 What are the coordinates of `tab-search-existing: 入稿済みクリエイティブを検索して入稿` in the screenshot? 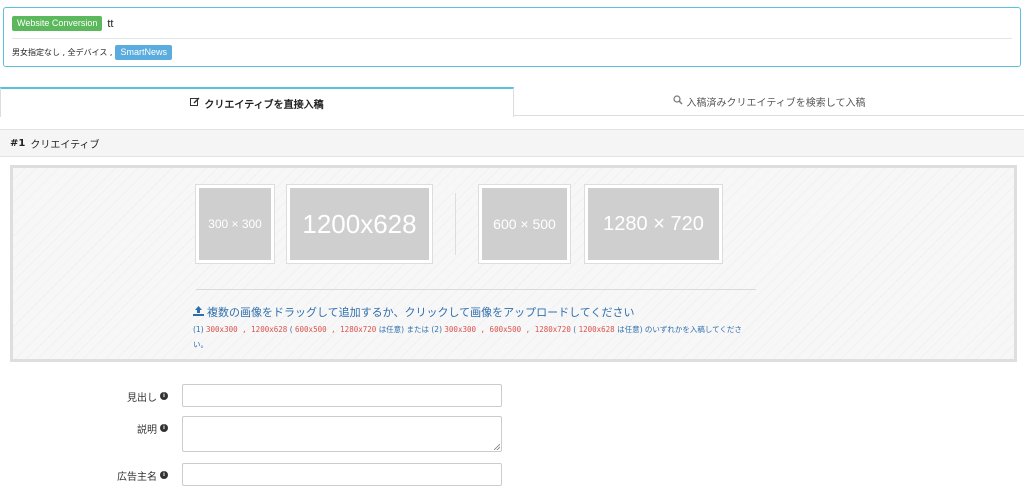 It's located at (769, 101).